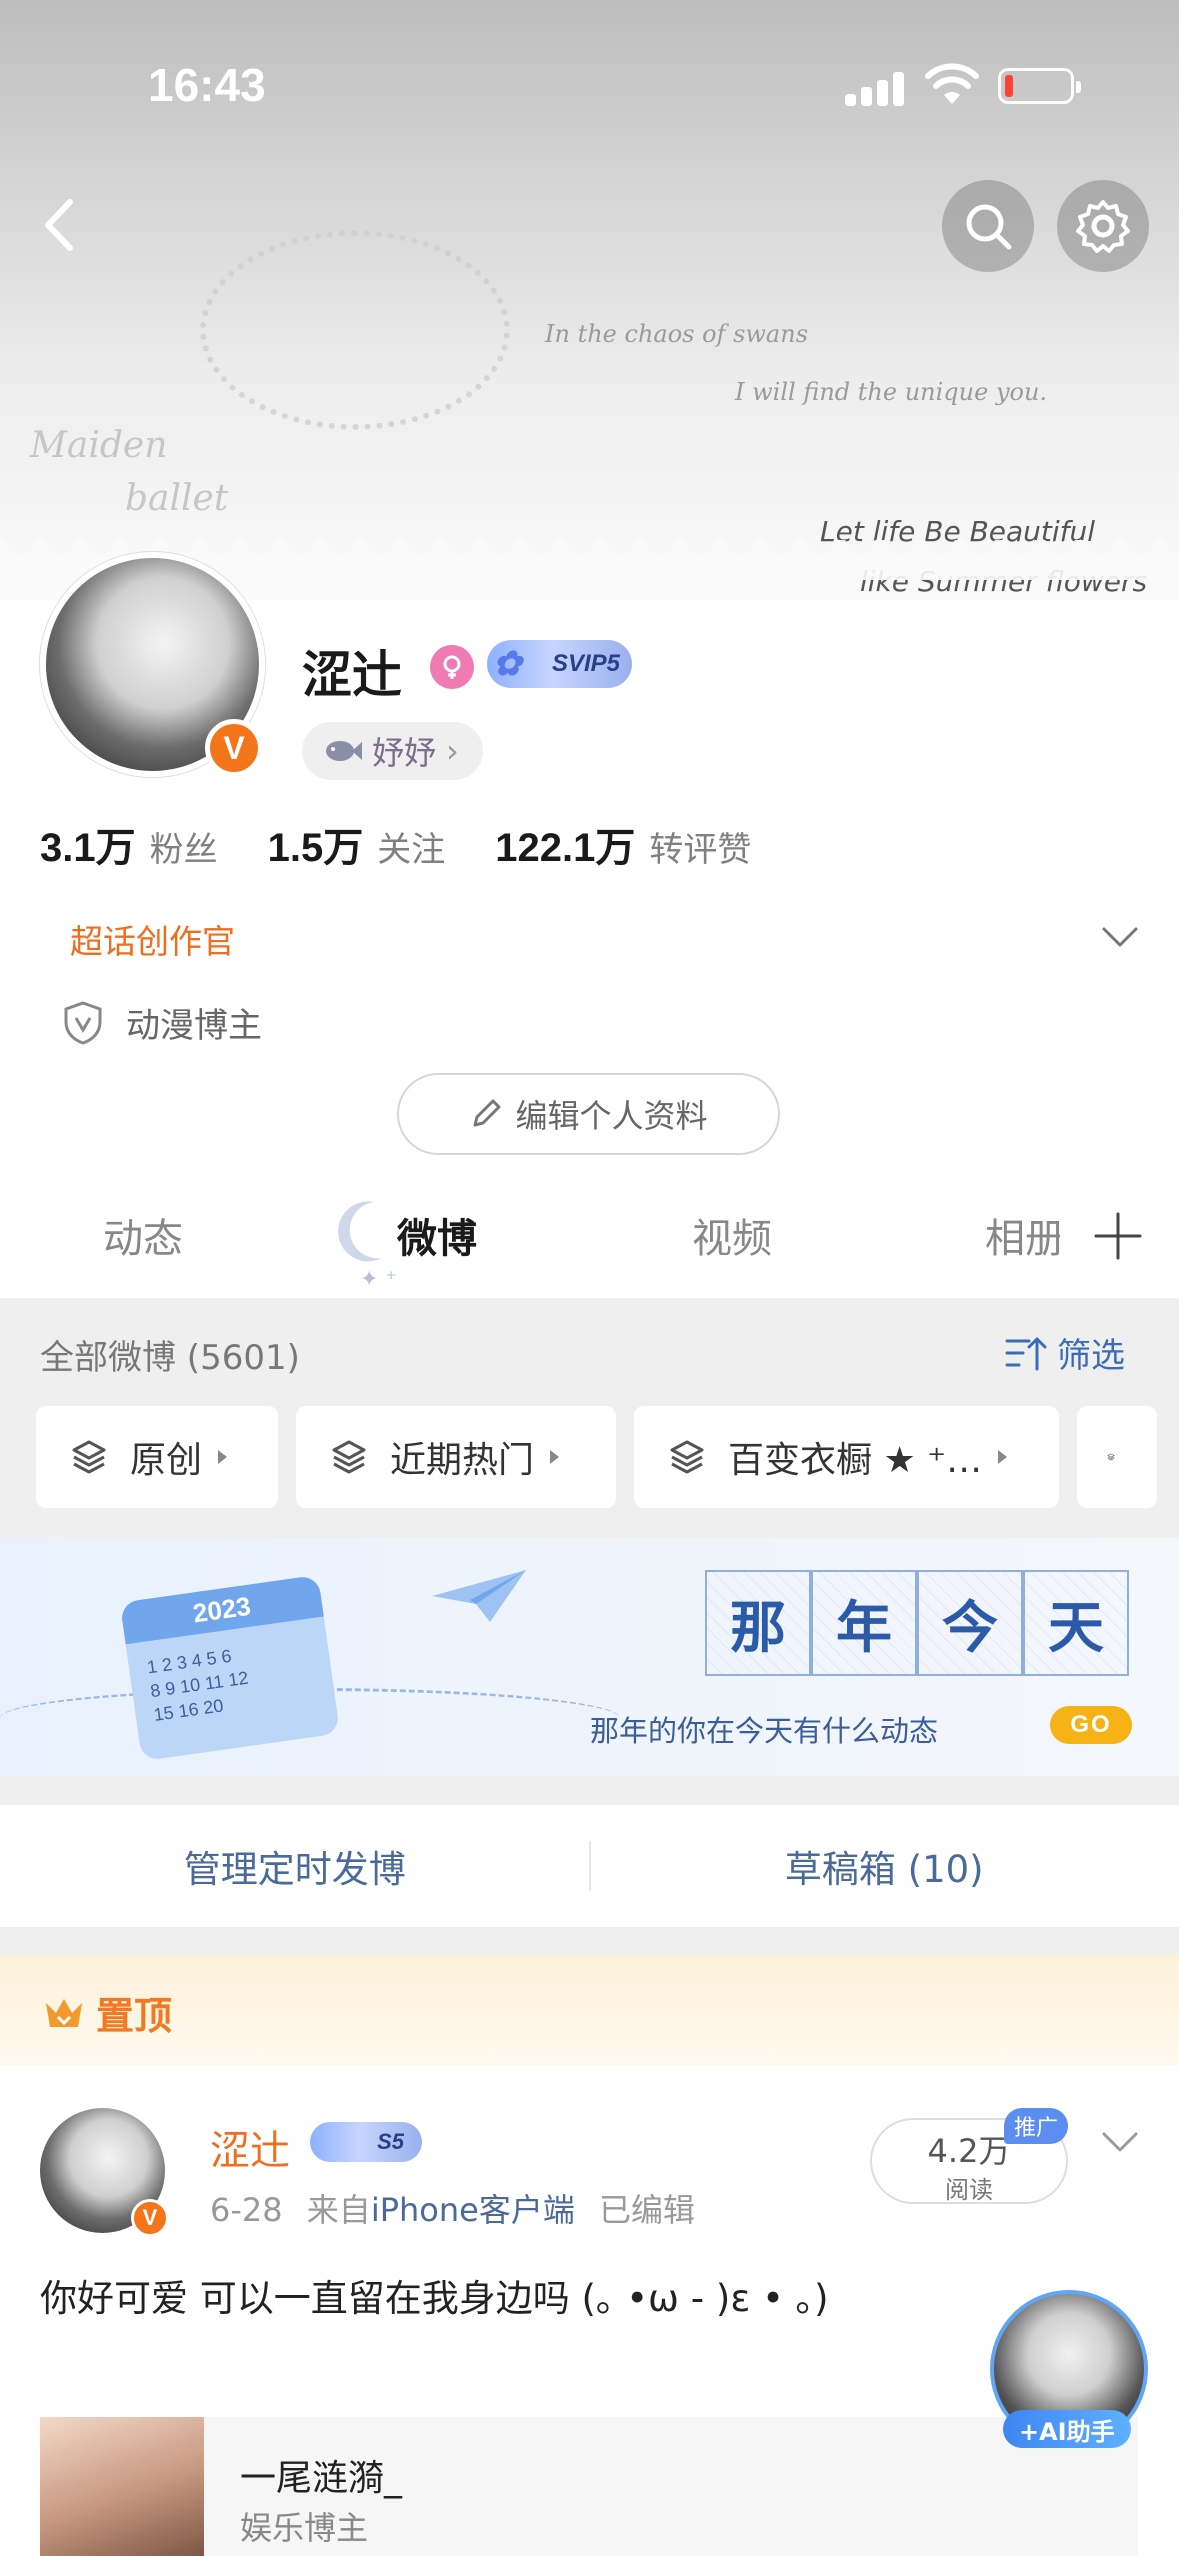 The width and height of the screenshot is (1179, 2556). Describe the element at coordinates (152, 664) in the screenshot. I see `profile-avatar: V` at that location.